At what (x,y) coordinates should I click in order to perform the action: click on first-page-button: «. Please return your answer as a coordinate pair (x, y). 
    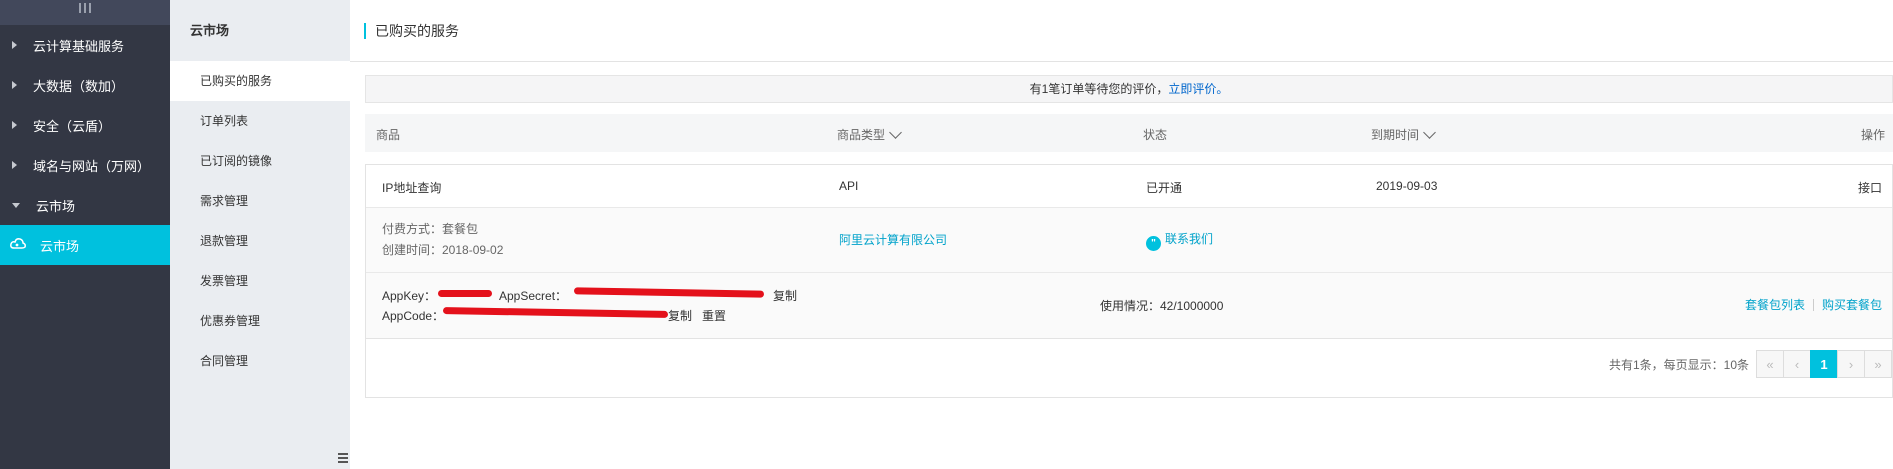
    Looking at the image, I should click on (1770, 364).